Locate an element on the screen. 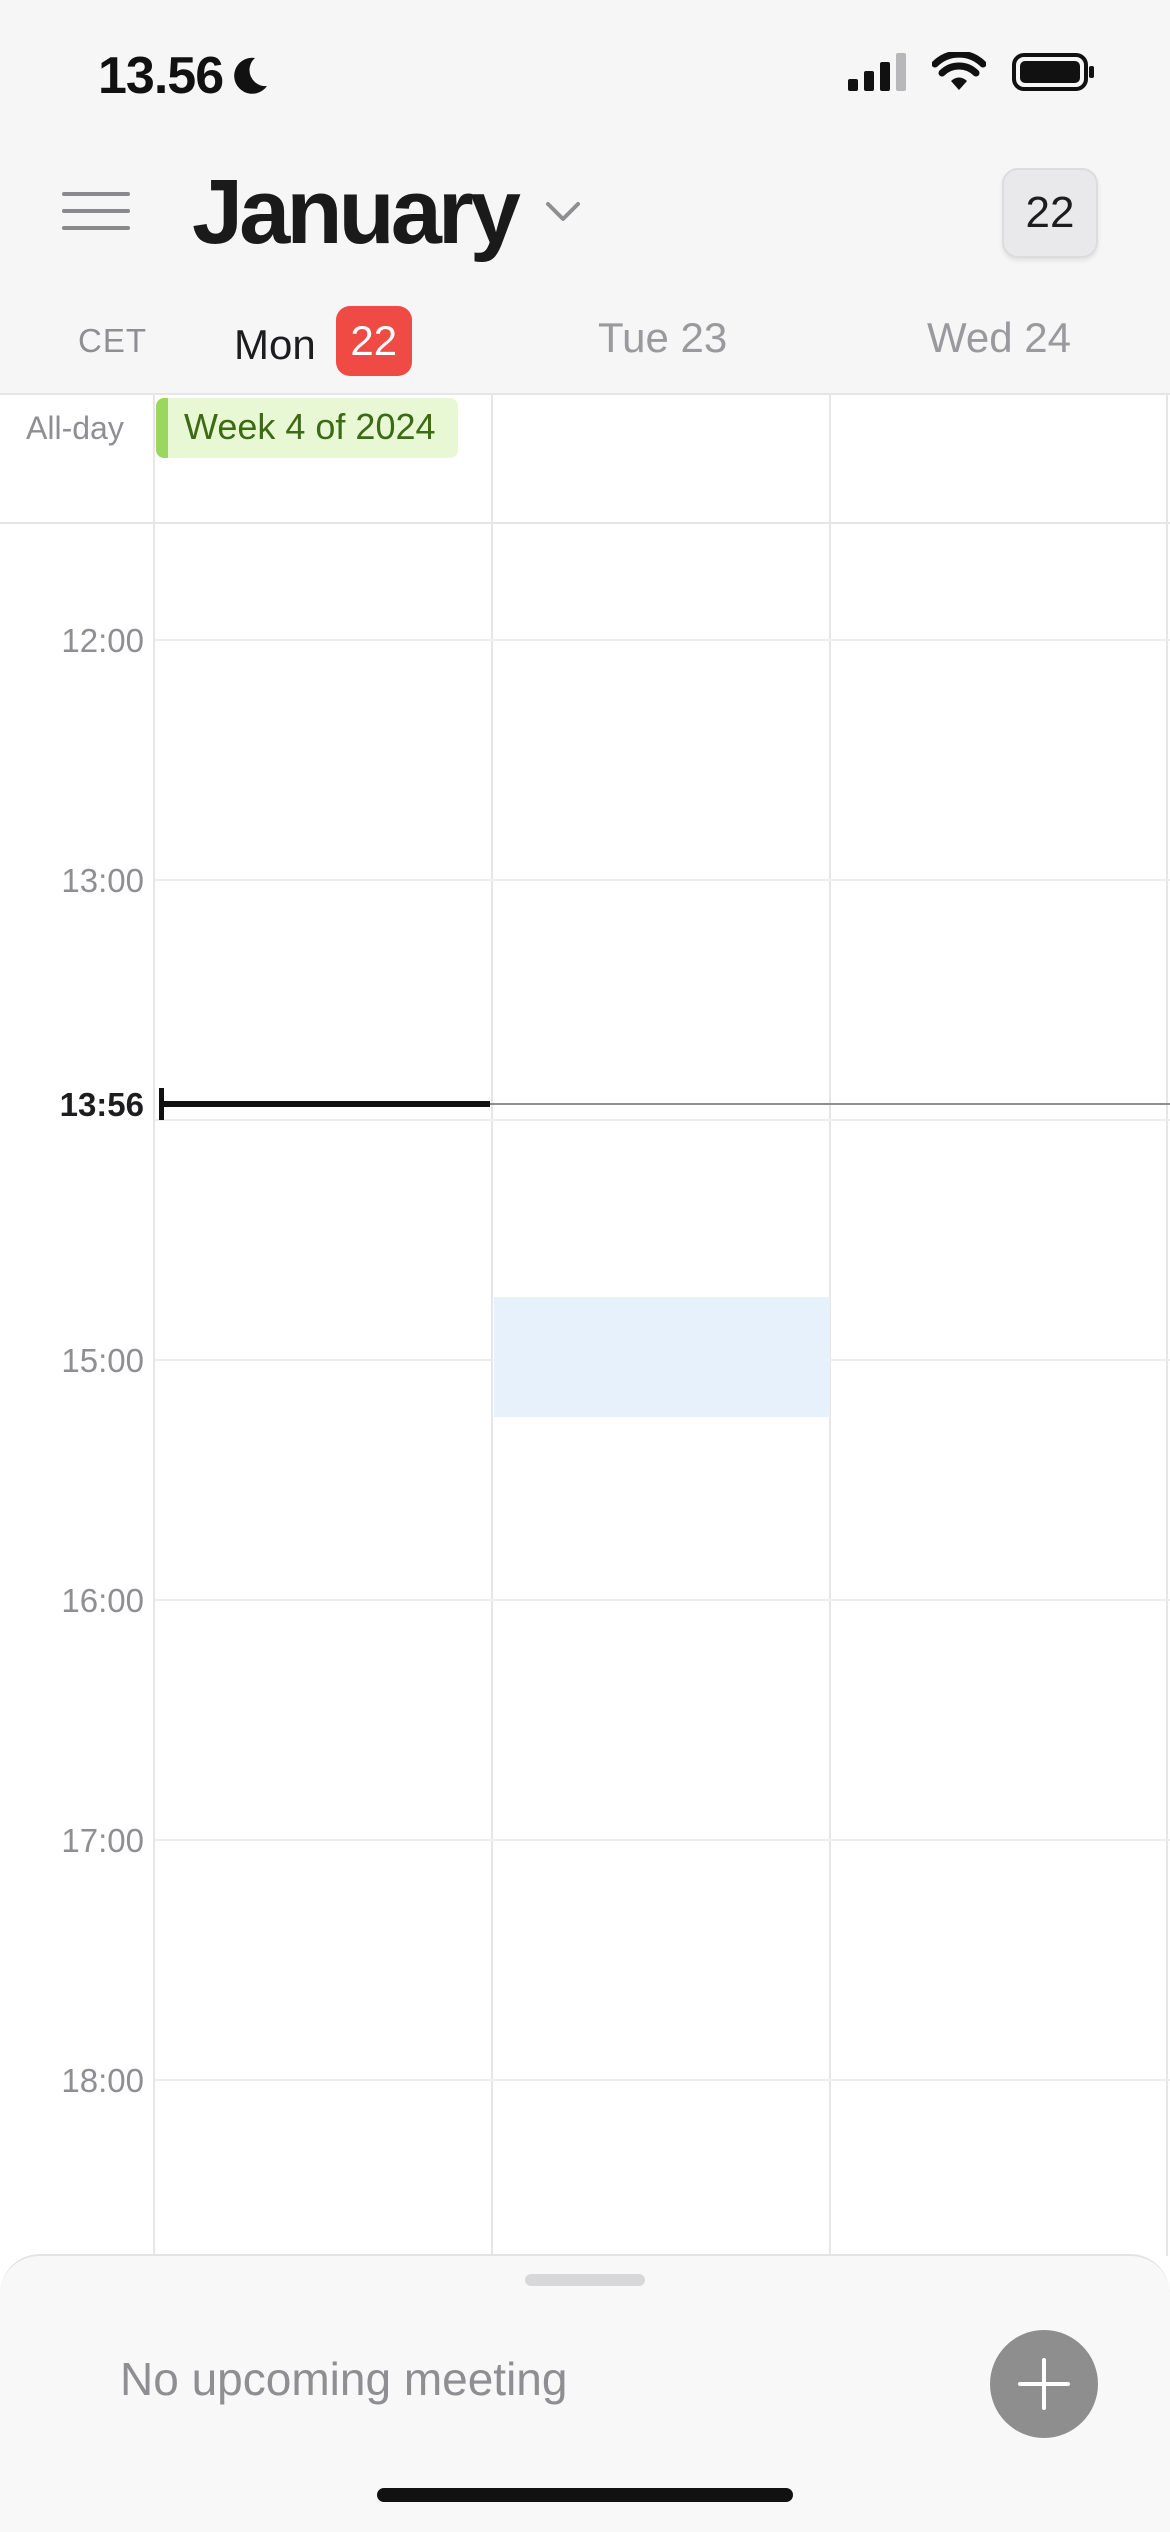 The width and height of the screenshot is (1170, 2532). status-time: 13.56 is located at coordinates (183, 76).